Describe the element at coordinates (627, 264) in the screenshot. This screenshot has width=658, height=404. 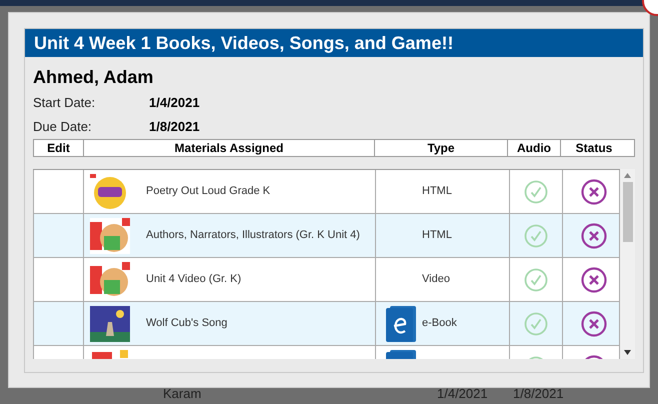
I see `scrollbar` at that location.